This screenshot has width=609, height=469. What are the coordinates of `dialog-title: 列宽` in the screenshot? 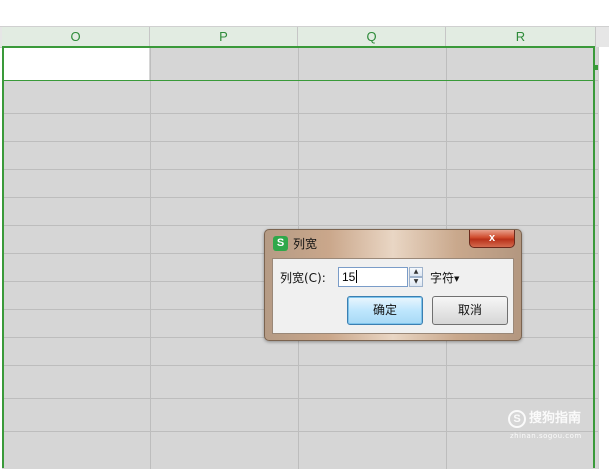 It's located at (305, 244).